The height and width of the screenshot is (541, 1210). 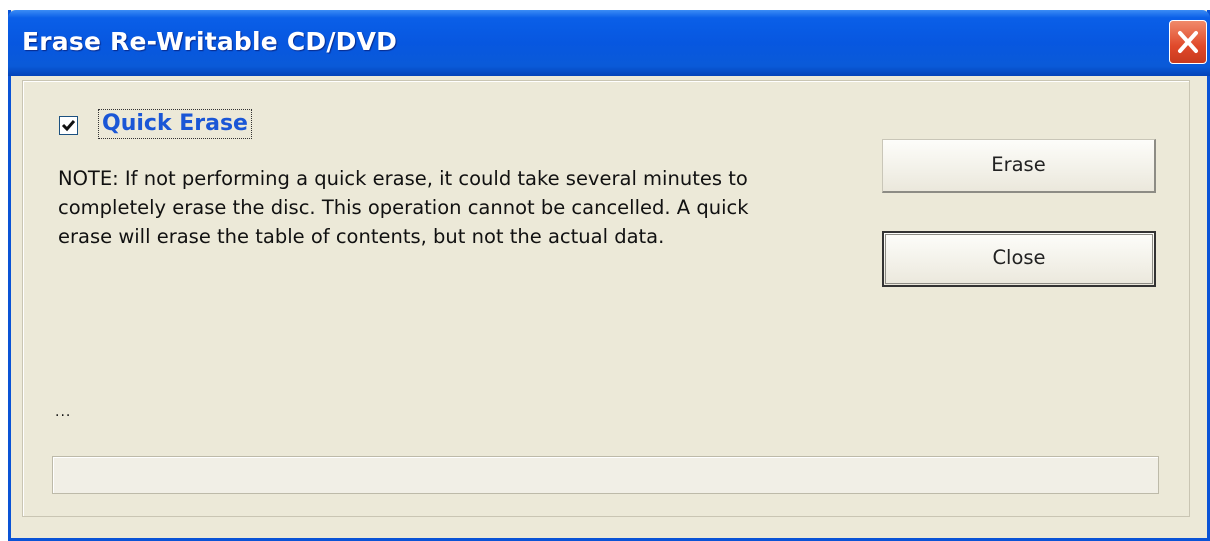 I want to click on title-bar: Erase Re-Writable CD/DVD, so click(x=609, y=43).